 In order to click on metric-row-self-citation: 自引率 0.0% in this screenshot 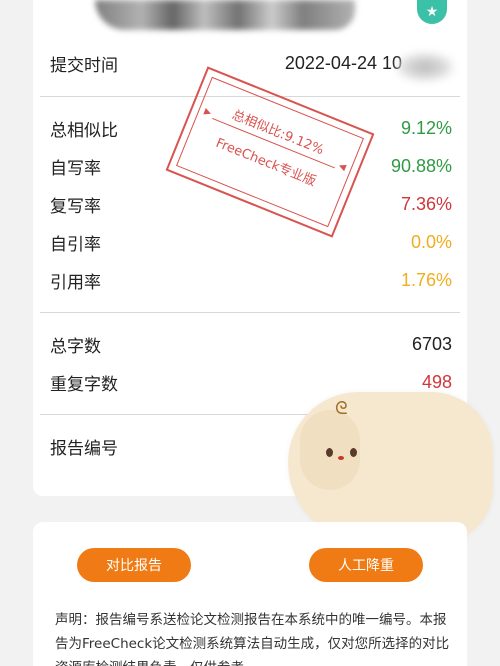, I will do `click(251, 242)`.